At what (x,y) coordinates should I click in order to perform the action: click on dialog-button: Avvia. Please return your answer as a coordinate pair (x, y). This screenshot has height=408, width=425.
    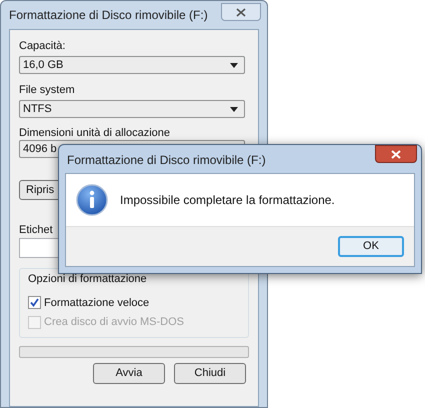
    Looking at the image, I should click on (129, 373).